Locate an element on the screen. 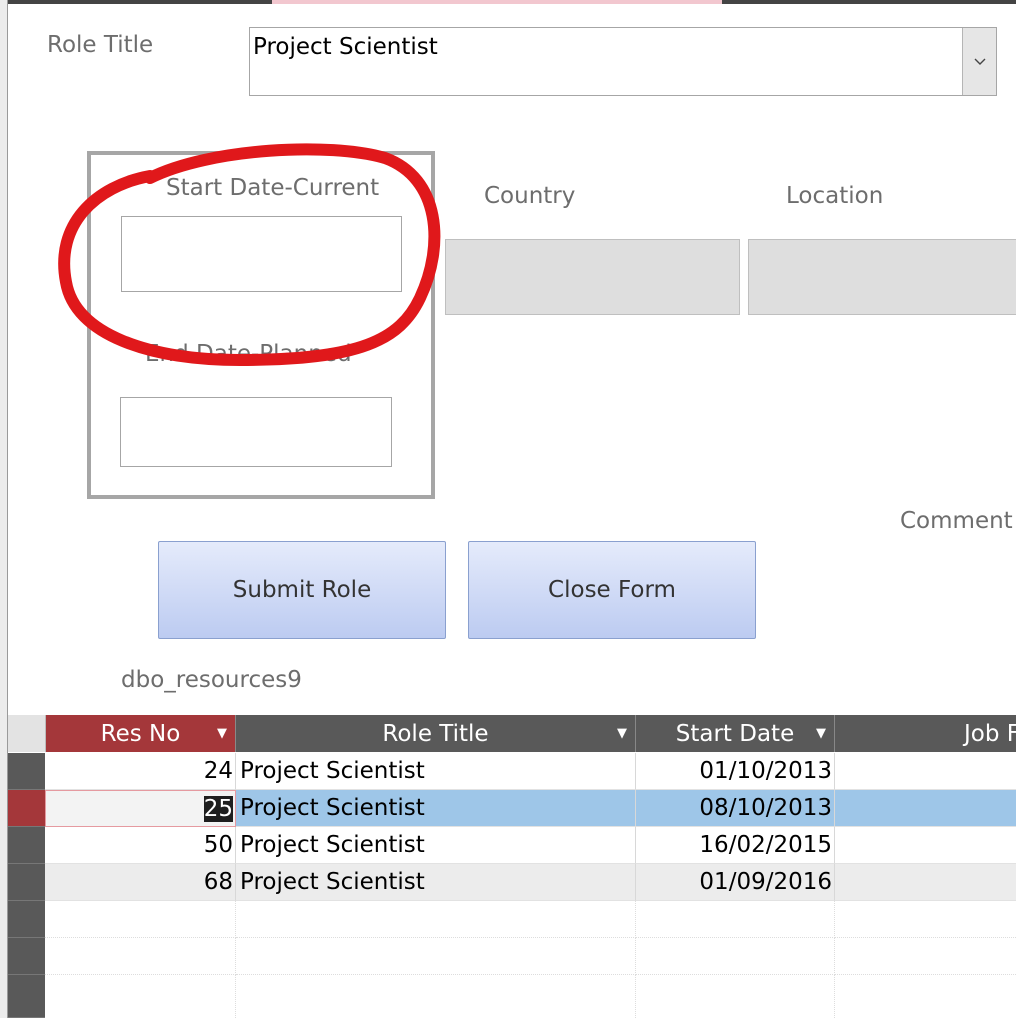 The image size is (1016, 1018). res-no-cell: 50 is located at coordinates (140, 845).